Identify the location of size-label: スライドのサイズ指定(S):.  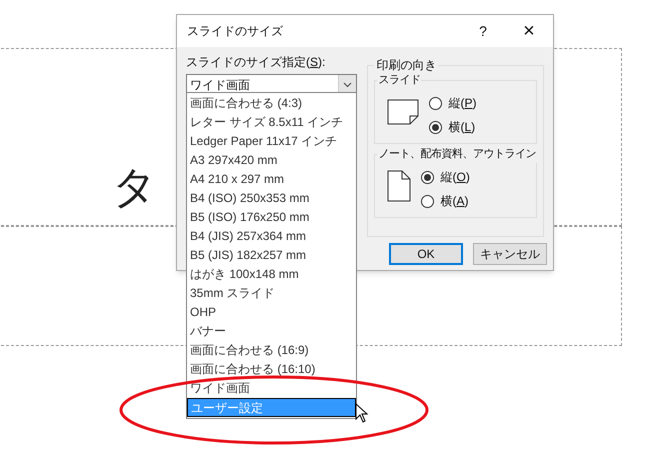
(256, 62).